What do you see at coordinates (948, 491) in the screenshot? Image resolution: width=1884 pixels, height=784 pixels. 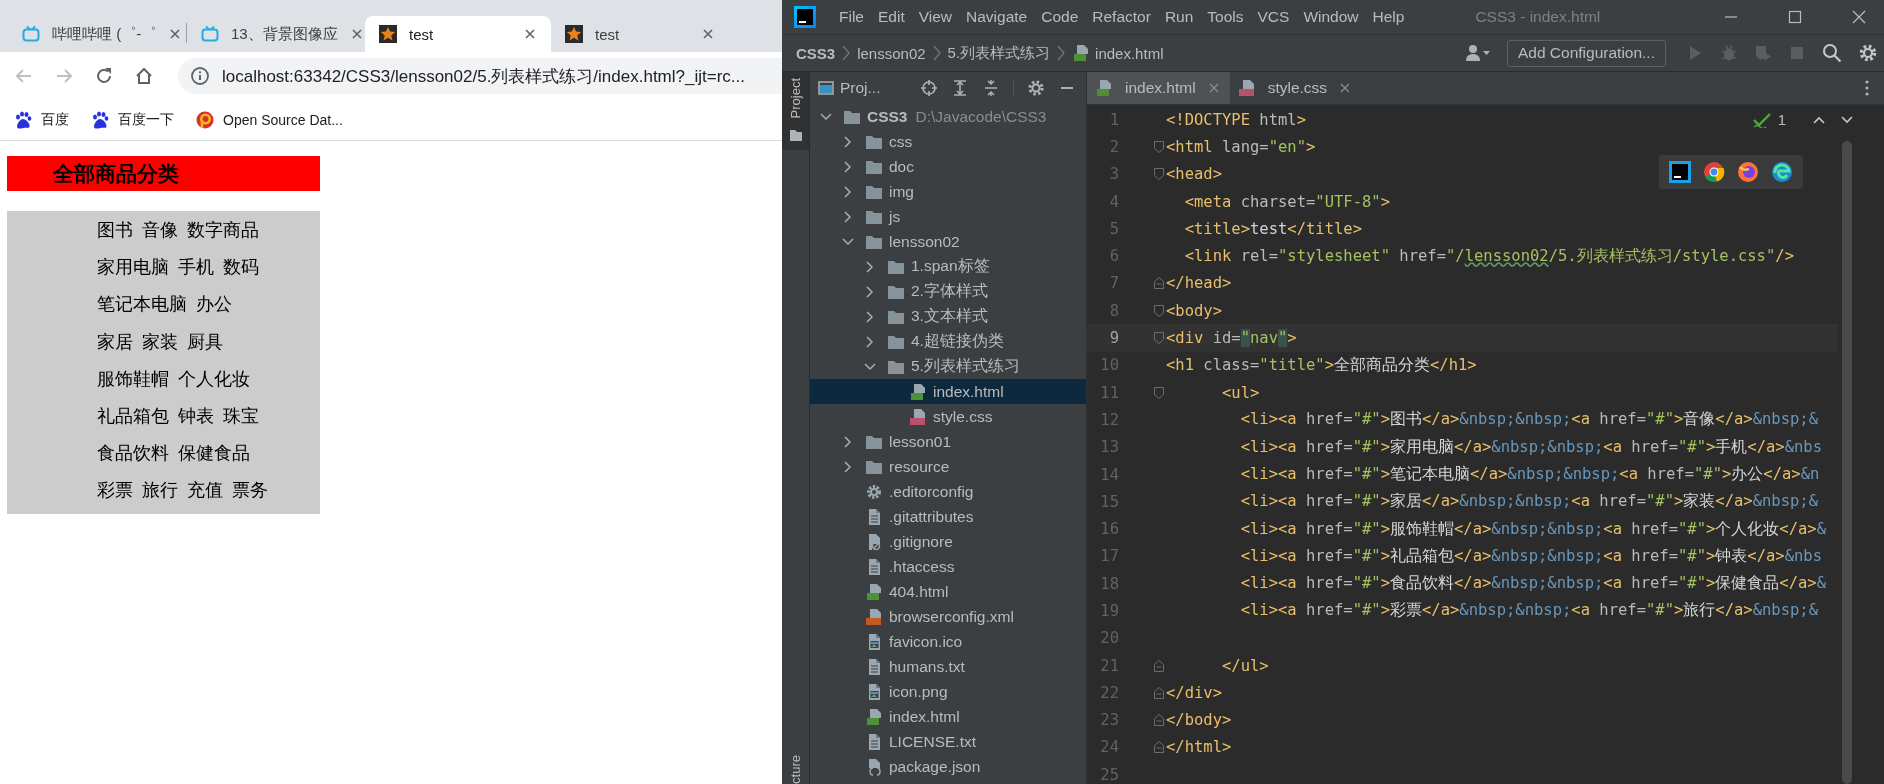 I see `tree-item: .editorconfig` at bounding box center [948, 491].